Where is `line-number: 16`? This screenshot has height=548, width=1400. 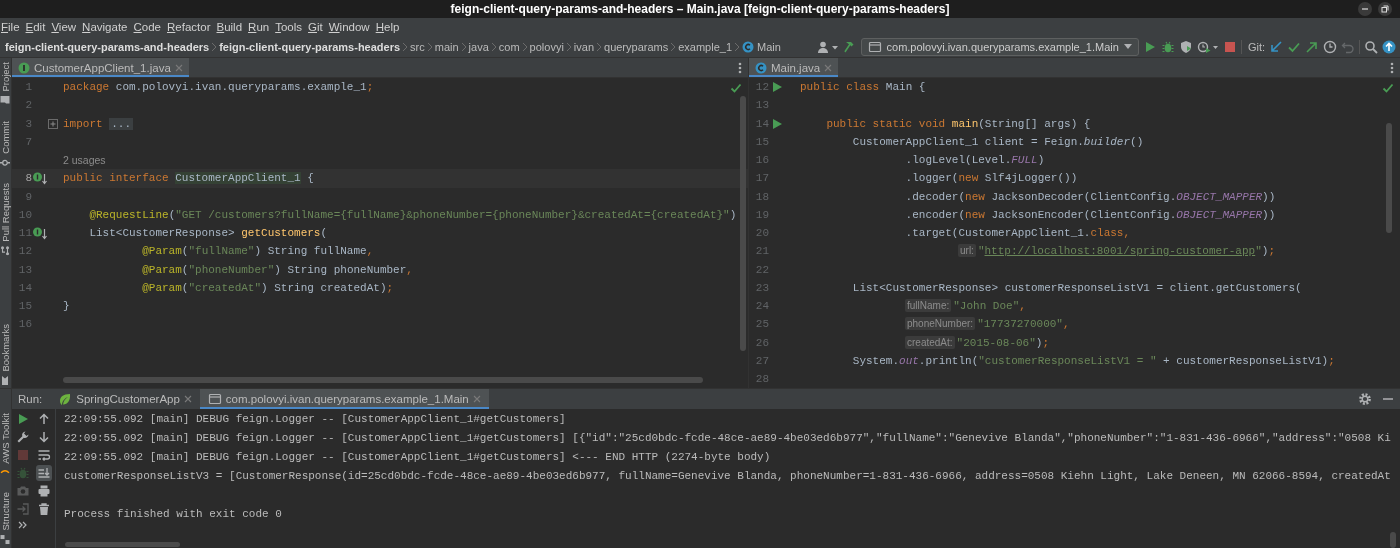 line-number: 16 is located at coordinates (761, 160).